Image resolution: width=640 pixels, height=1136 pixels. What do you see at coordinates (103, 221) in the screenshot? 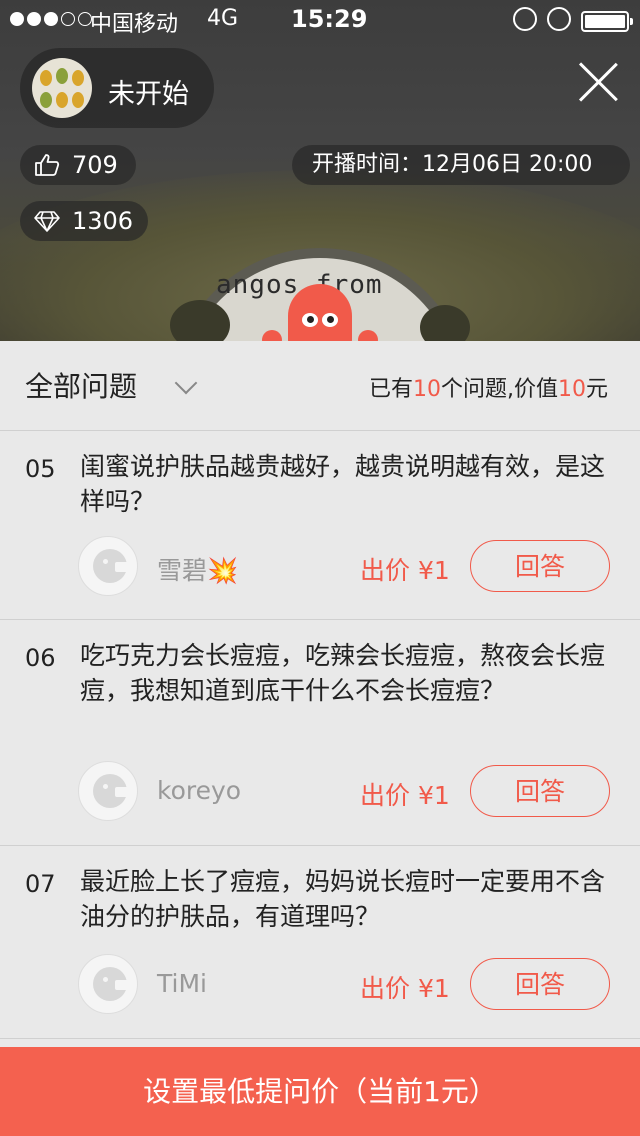
I see `diamonds-count: 1306` at bounding box center [103, 221].